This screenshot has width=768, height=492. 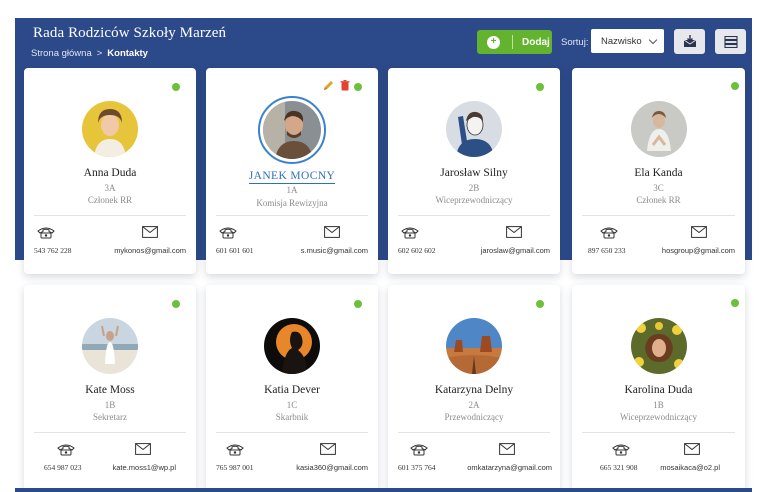 I want to click on contact-role: Wiceprzewodniczący, so click(x=474, y=200).